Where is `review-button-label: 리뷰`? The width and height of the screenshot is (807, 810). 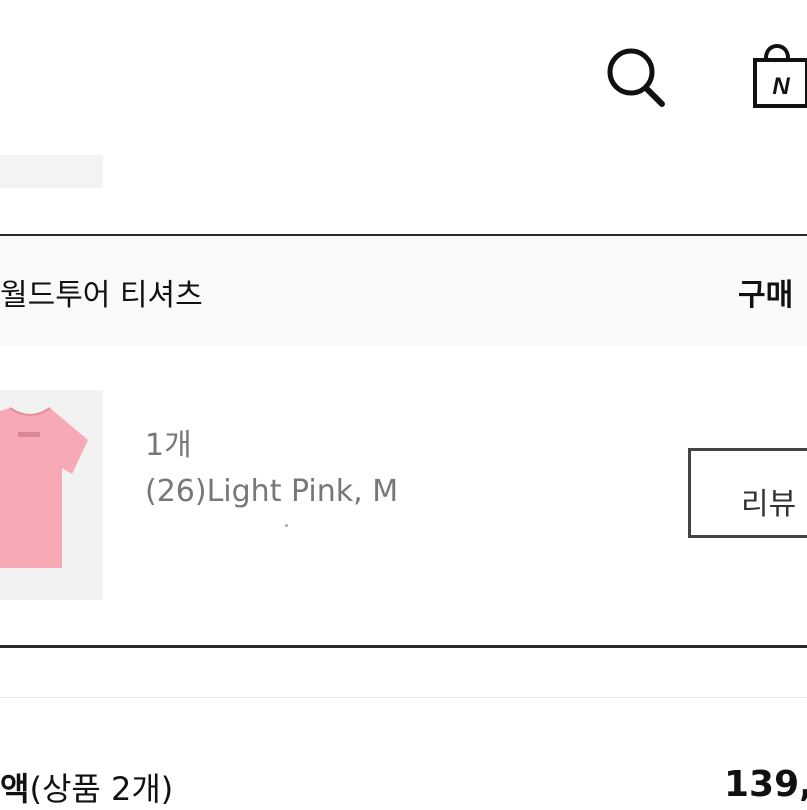
review-button-label: 리뷰 is located at coordinates (769, 504).